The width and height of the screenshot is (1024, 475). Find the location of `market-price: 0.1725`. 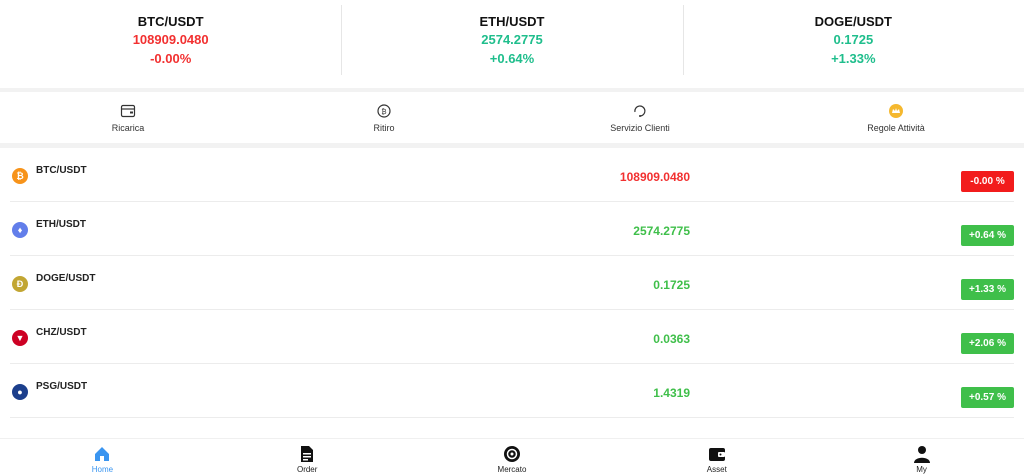

market-price: 0.1725 is located at coordinates (671, 285).